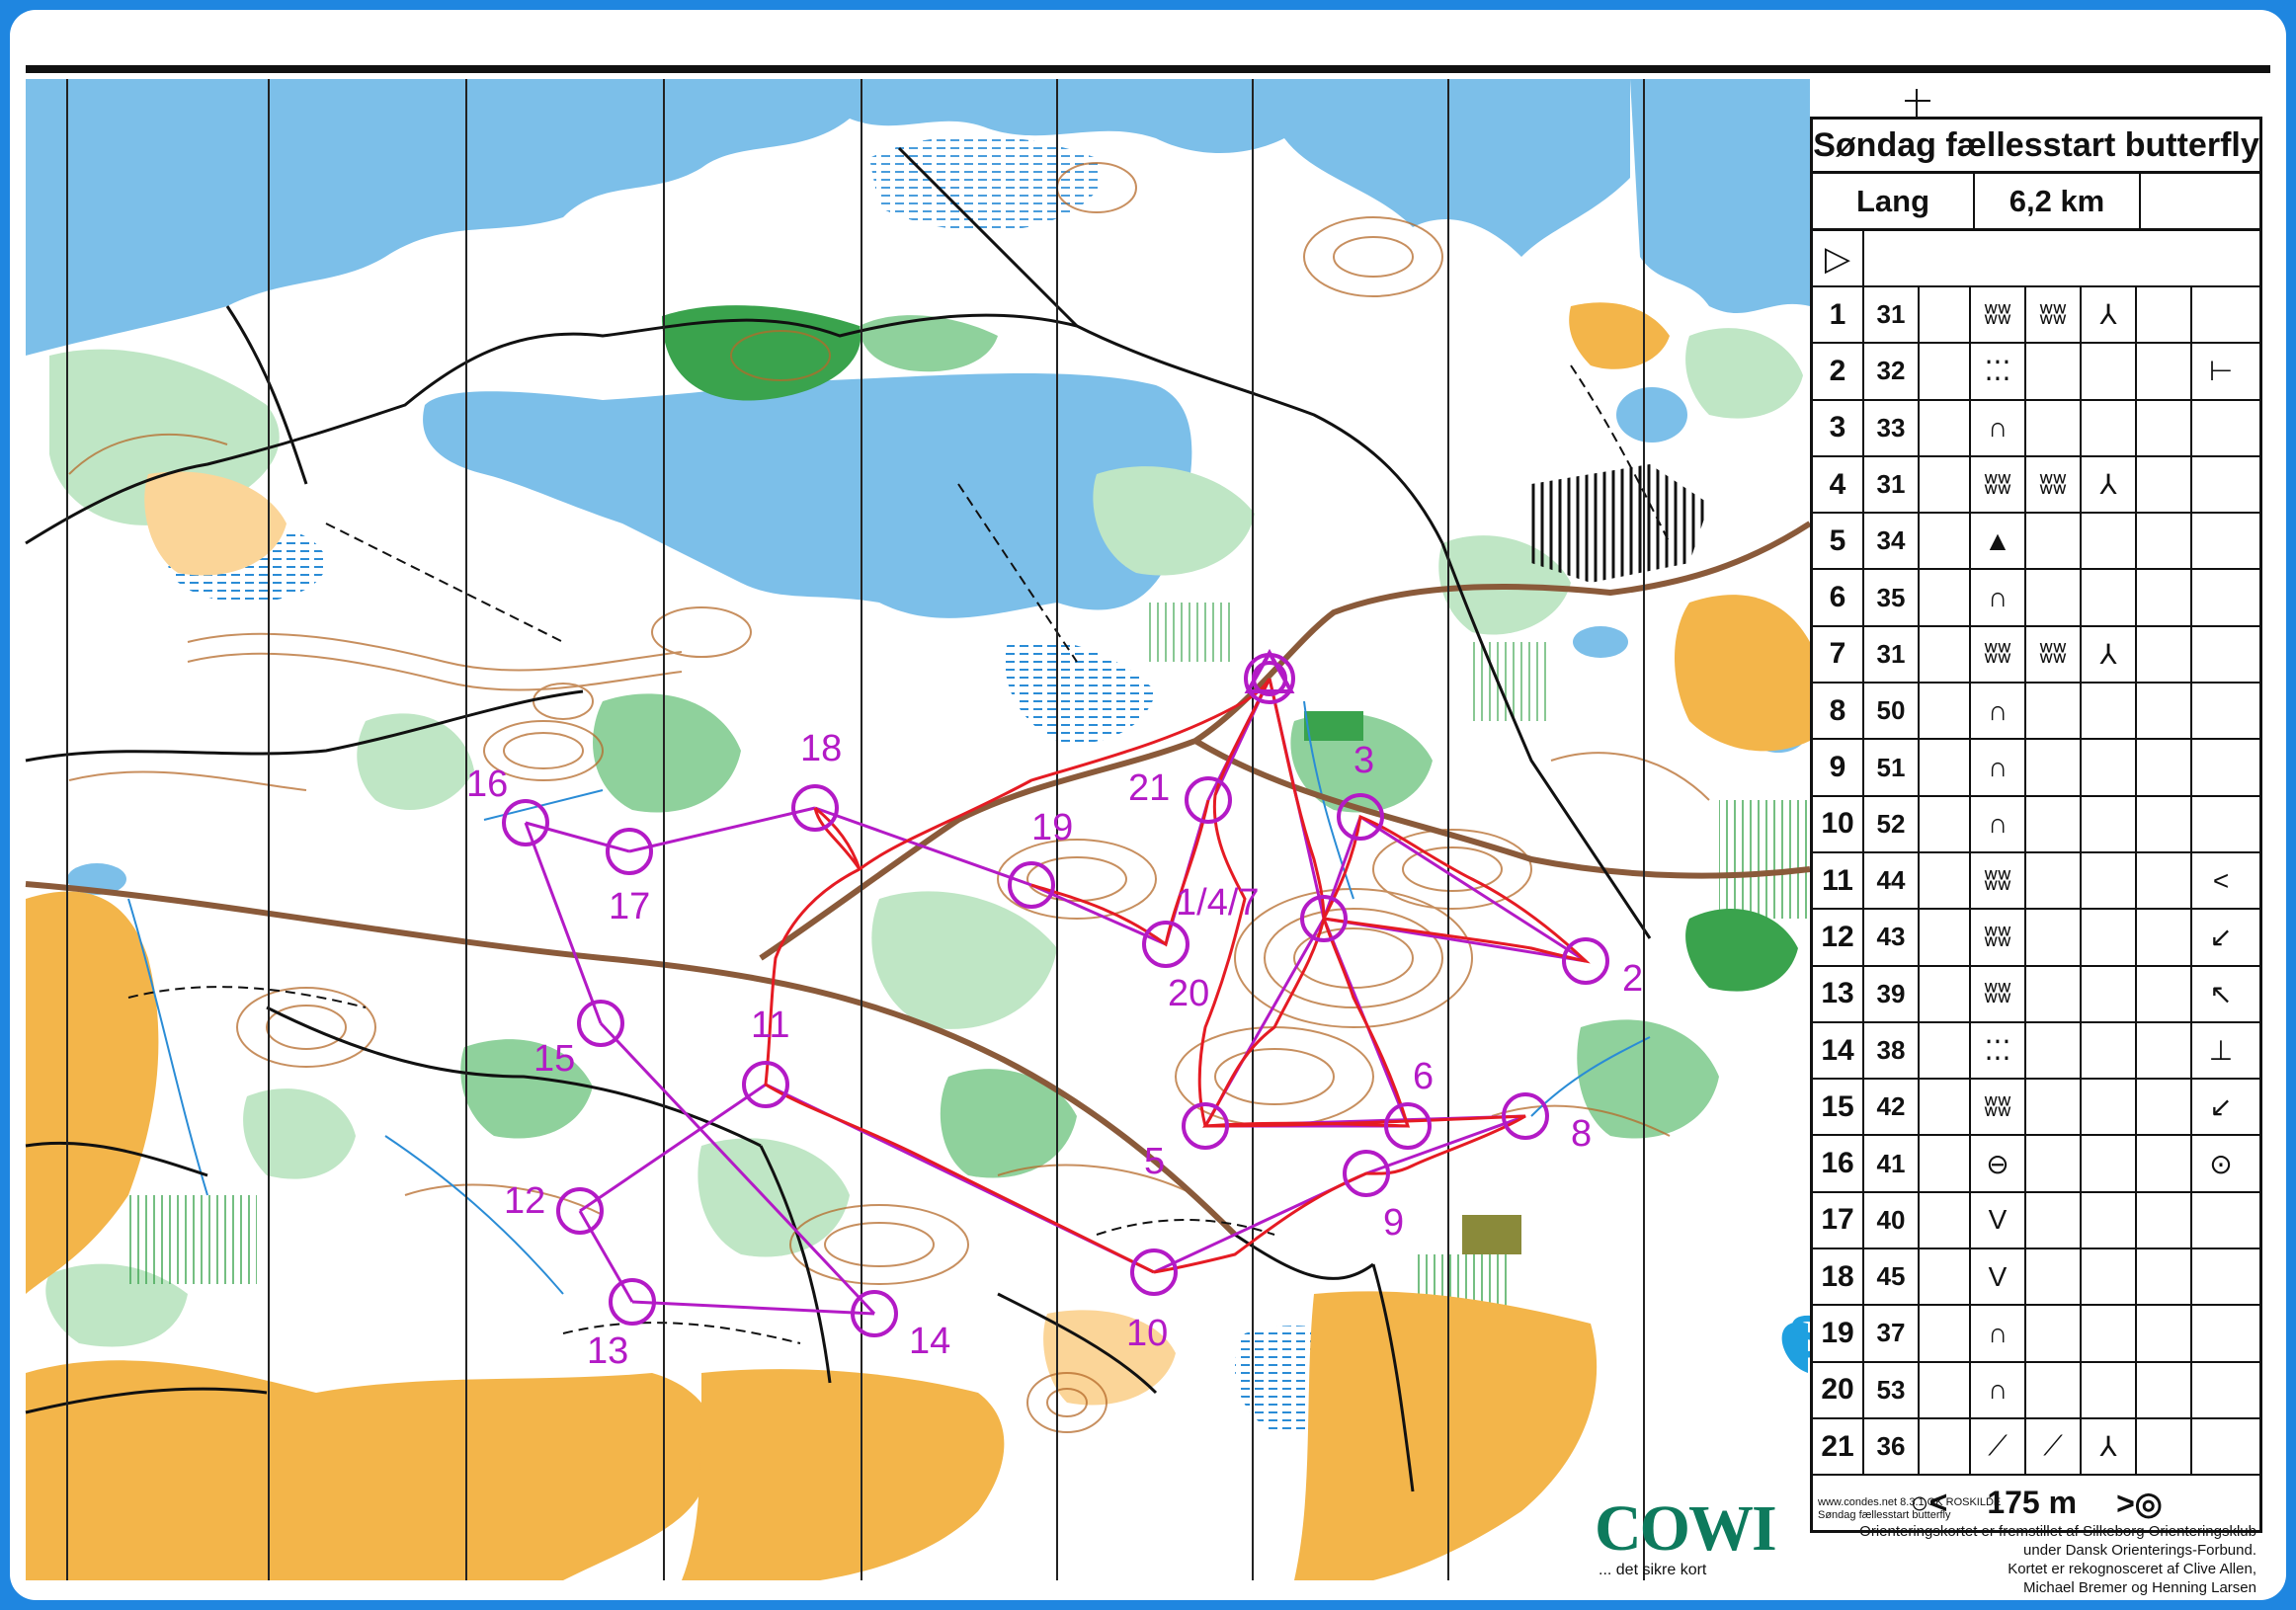 The image size is (2296, 1610). I want to click on description-row: 6 35 ∩, so click(2036, 598).